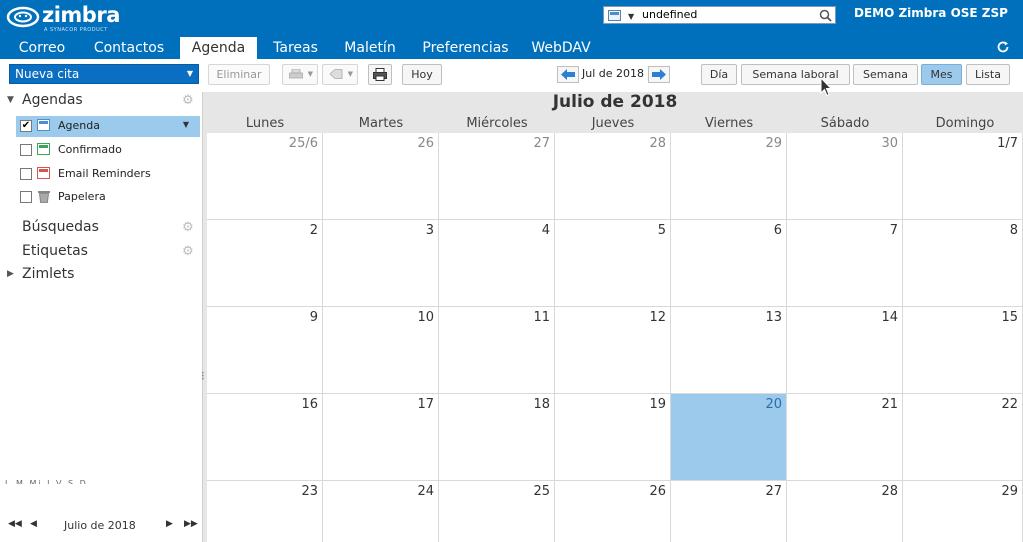 The height and width of the screenshot is (542, 1023). Describe the element at coordinates (381, 263) in the screenshot. I see `day-cell: 3` at that location.